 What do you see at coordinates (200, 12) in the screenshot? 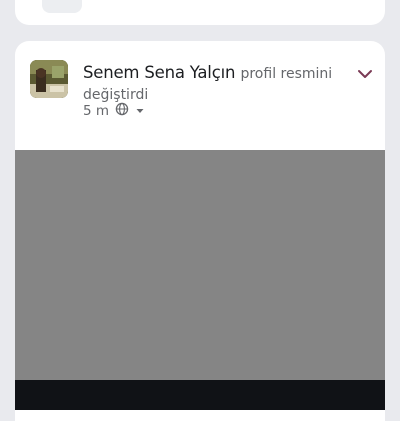
I see `top-navigation-bar` at bounding box center [200, 12].